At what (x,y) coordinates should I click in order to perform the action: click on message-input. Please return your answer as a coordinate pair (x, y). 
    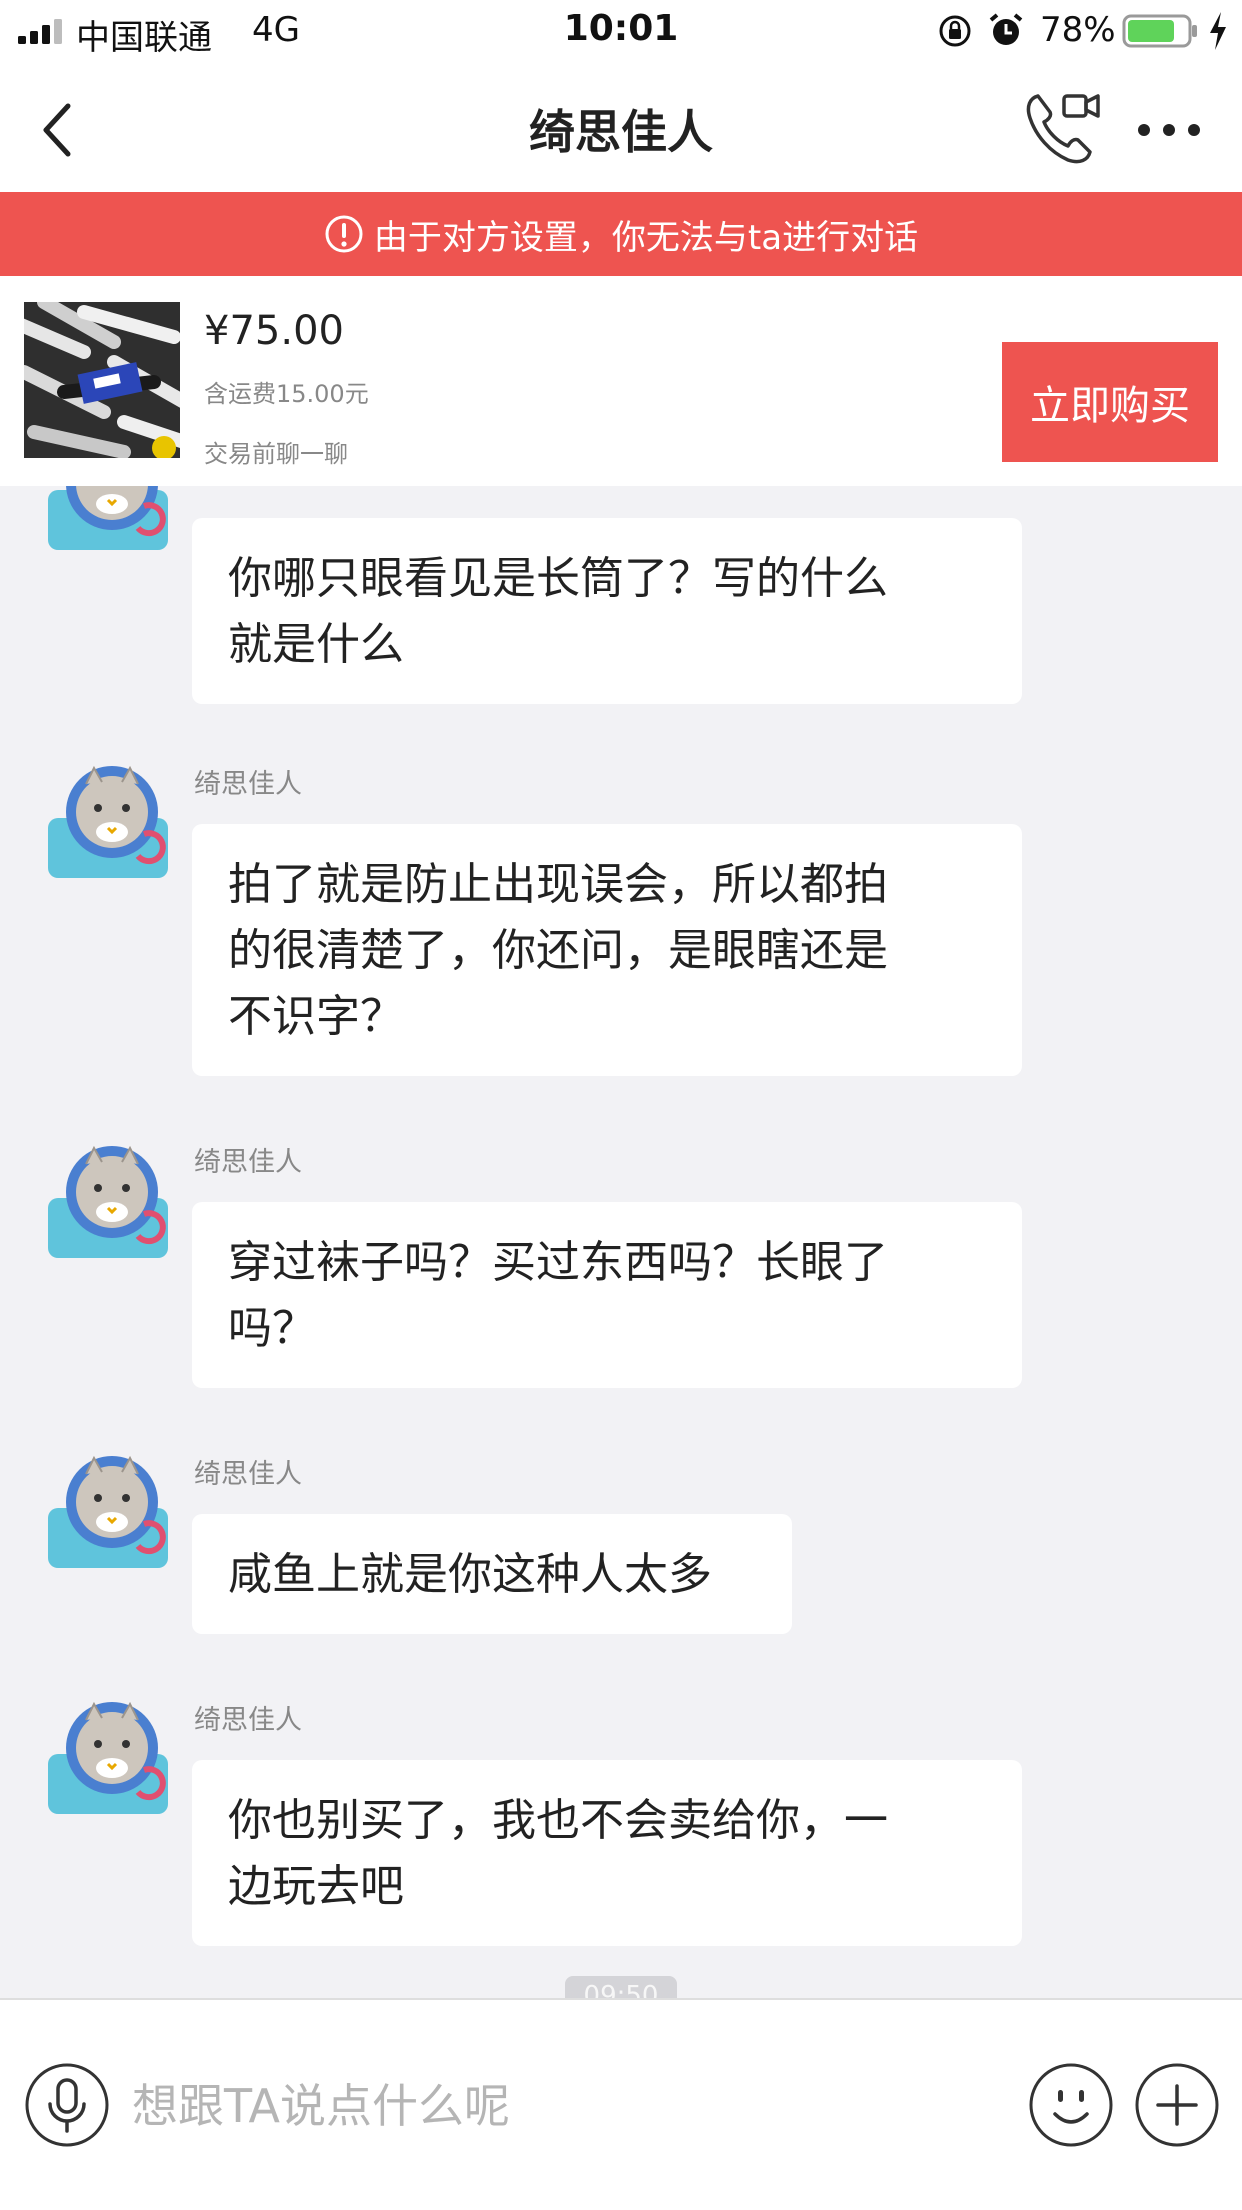
    Looking at the image, I should click on (562, 2106).